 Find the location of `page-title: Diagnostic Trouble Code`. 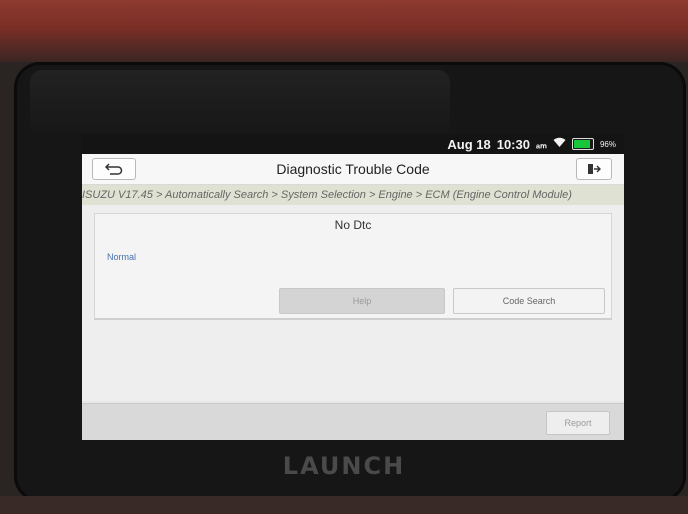

page-title: Diagnostic Trouble Code is located at coordinates (353, 169).